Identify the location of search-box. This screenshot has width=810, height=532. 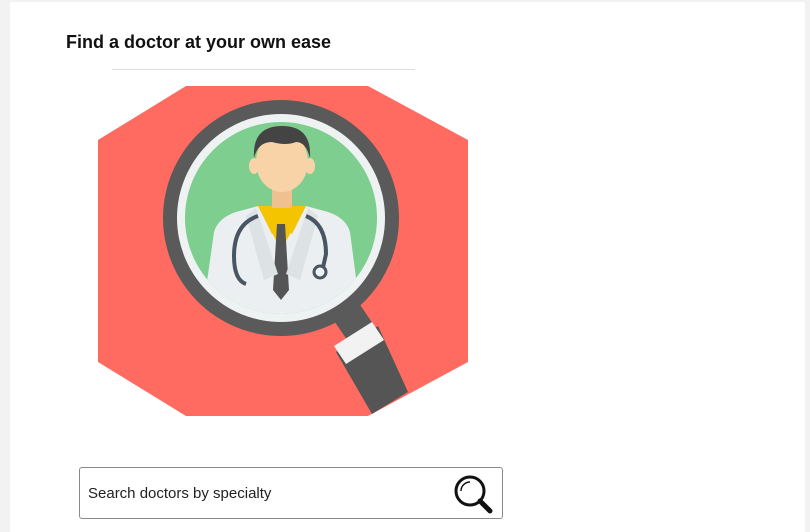
(291, 493).